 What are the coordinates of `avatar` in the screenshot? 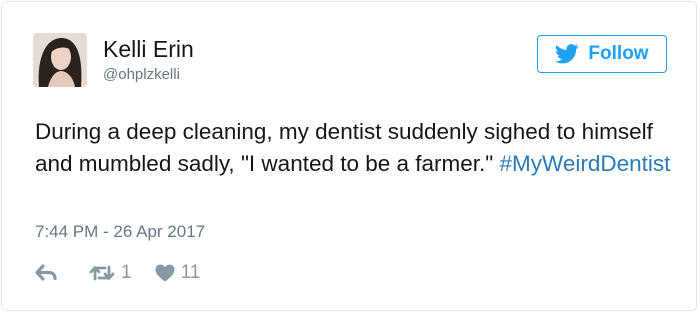 It's located at (60, 60).